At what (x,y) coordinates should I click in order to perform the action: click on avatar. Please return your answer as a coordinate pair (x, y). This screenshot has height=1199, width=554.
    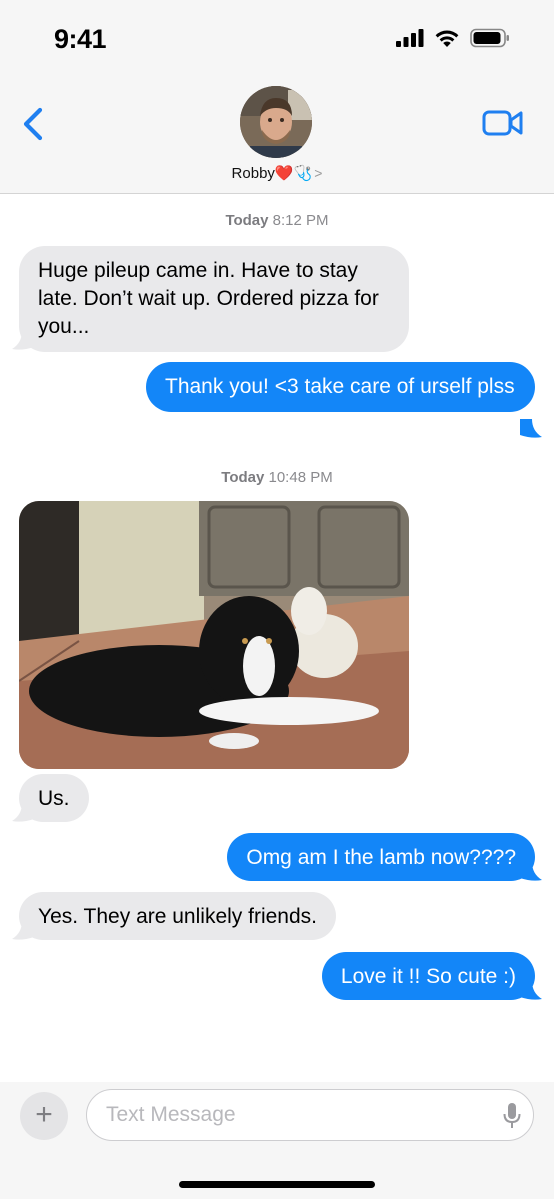
    Looking at the image, I should click on (276, 122).